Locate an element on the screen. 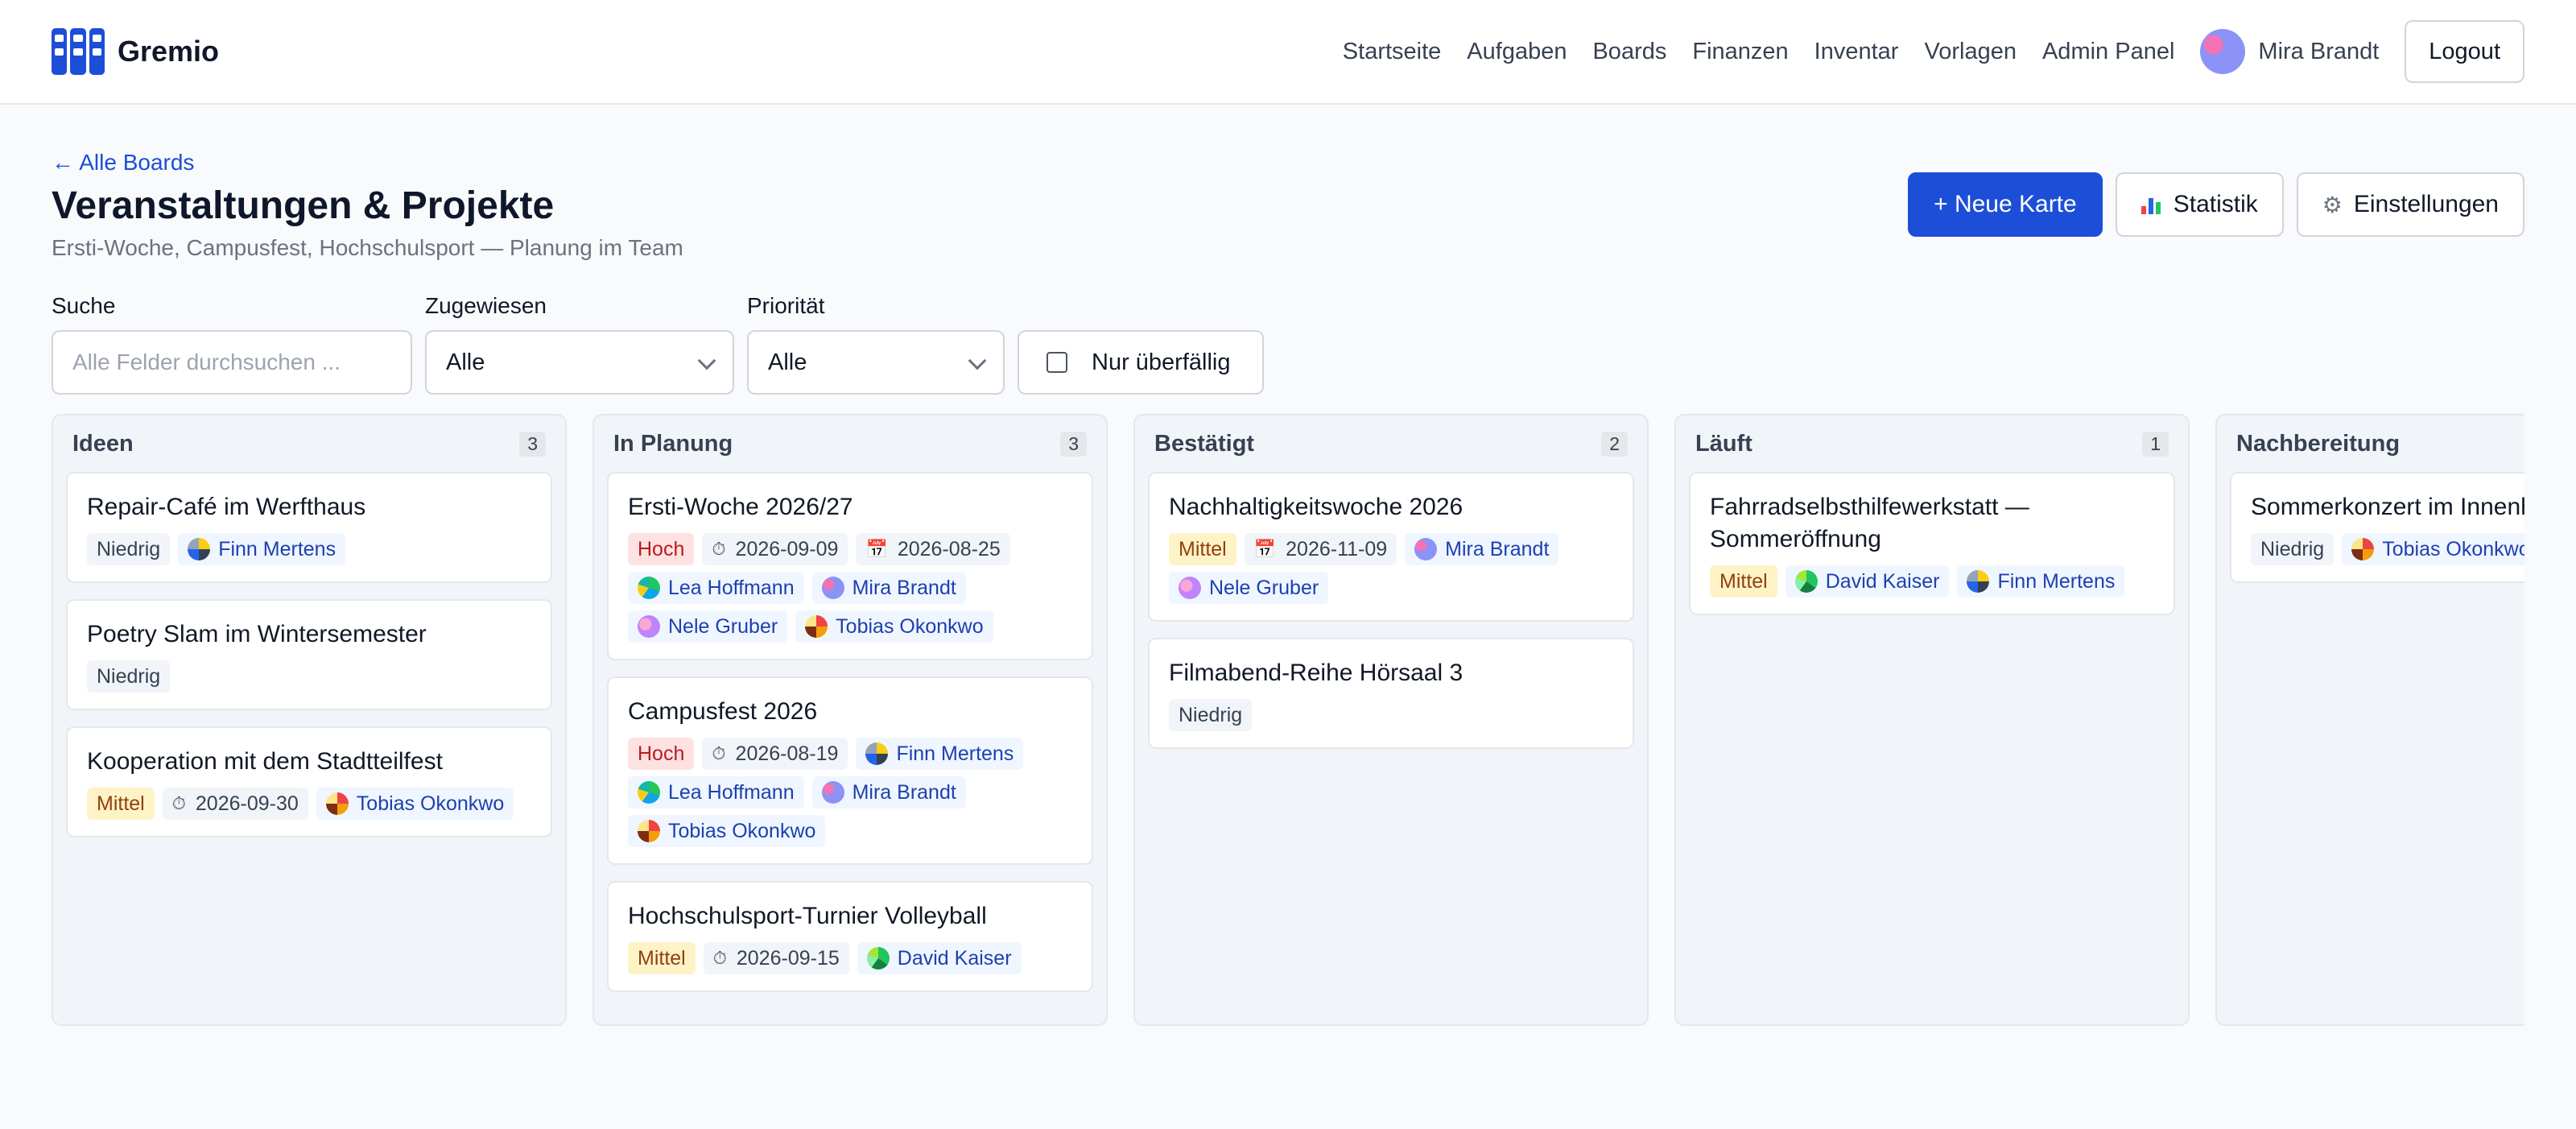 The width and height of the screenshot is (2576, 1129). overdue-checkbox is located at coordinates (1056, 362).